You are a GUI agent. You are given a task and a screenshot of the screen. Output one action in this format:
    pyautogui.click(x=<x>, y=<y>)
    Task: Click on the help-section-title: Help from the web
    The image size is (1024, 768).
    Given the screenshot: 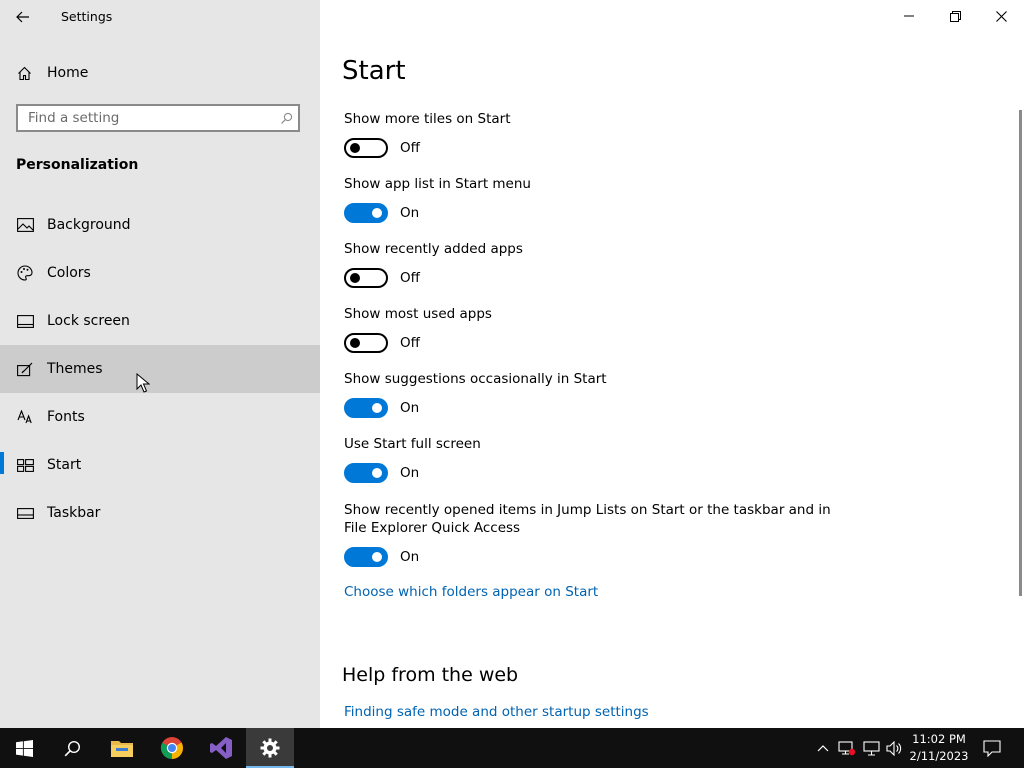 What is the action you would take?
    pyautogui.click(x=430, y=675)
    